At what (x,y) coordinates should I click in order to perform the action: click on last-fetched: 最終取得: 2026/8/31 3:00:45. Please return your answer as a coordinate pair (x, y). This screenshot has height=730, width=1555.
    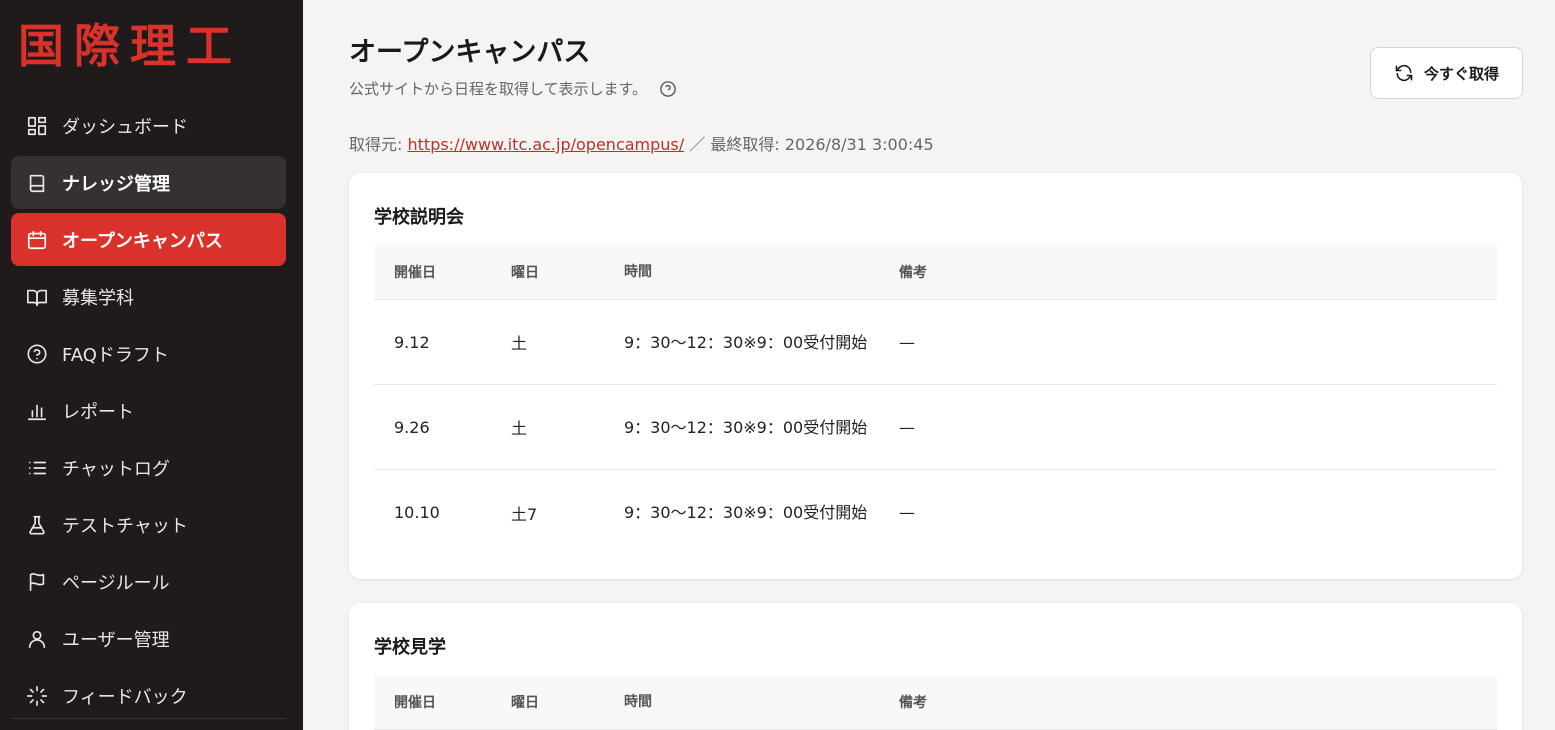
    Looking at the image, I should click on (822, 144).